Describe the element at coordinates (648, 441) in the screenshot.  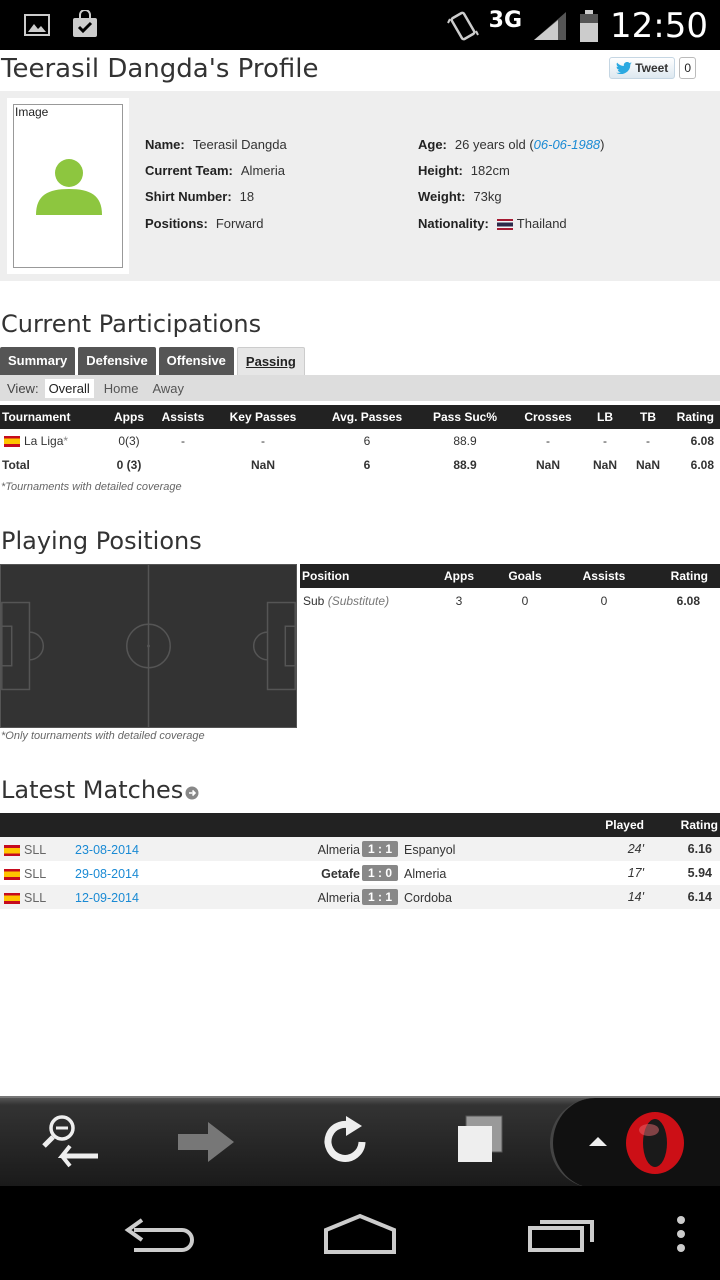
I see `cell-tb: -` at that location.